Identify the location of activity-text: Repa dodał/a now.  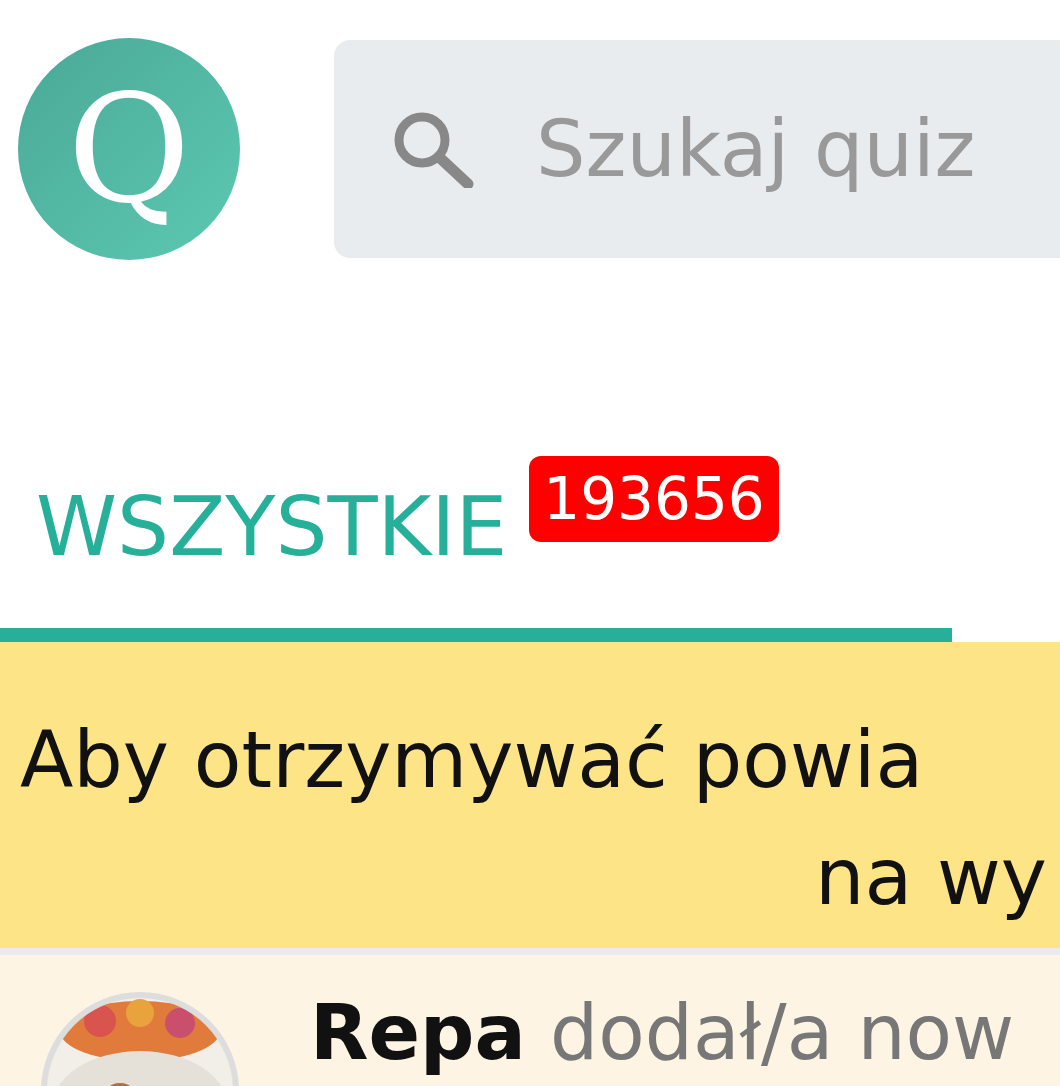
(662, 1037).